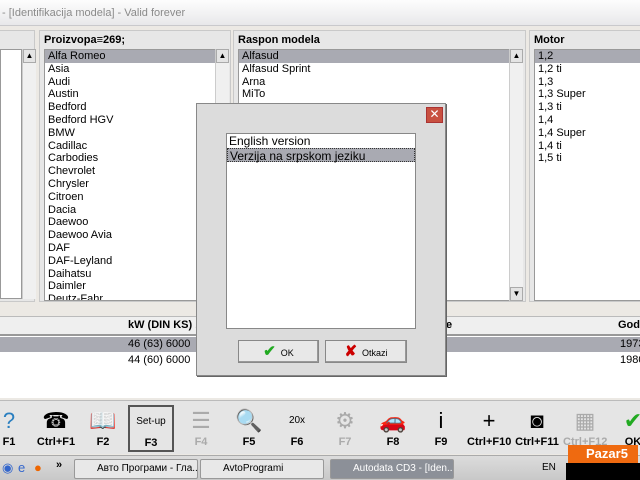 Image resolution: width=640 pixels, height=480 pixels. What do you see at coordinates (366, 351) in the screenshot?
I see `cancel-button: ✘ Otkazi` at bounding box center [366, 351].